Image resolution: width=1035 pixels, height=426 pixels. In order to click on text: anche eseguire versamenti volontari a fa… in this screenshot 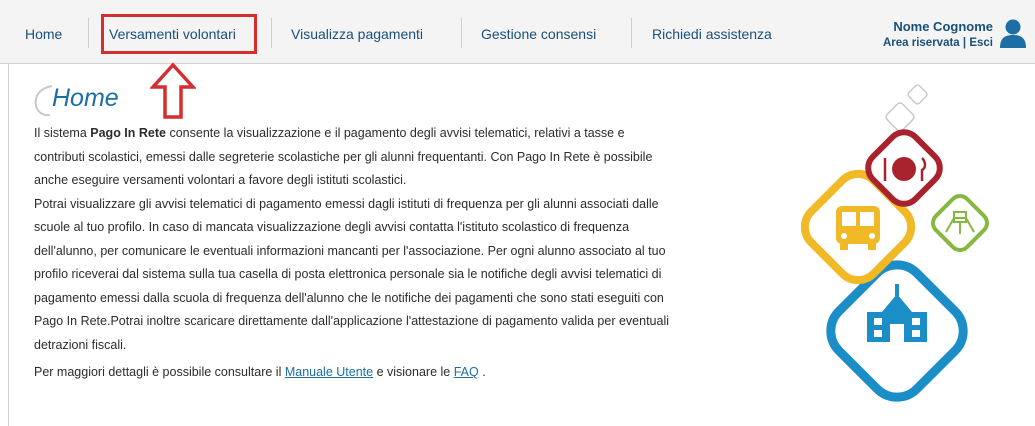, I will do `click(220, 180)`.